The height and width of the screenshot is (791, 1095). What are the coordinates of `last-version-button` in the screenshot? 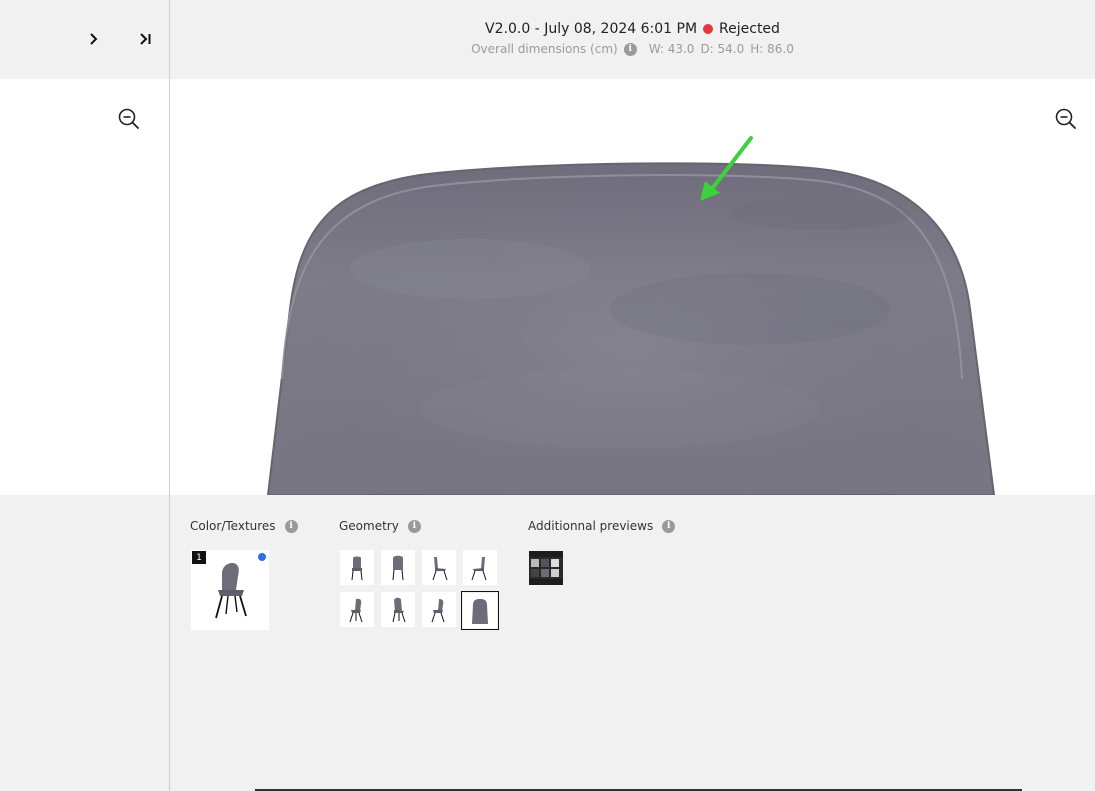 It's located at (145, 39).